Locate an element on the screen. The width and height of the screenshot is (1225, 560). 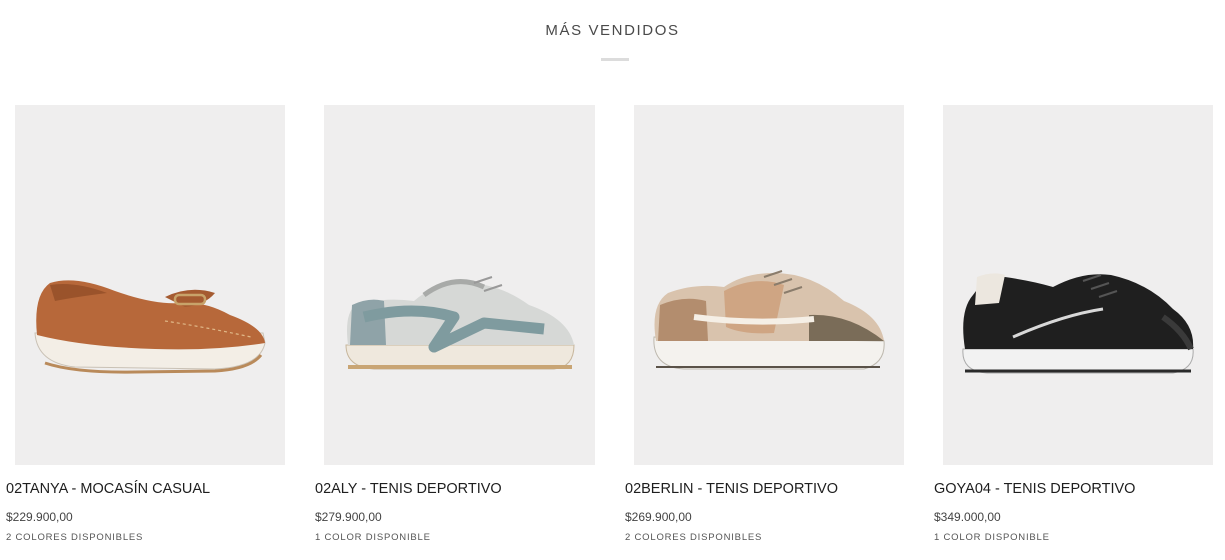
product-image-aly is located at coordinates (459, 285).